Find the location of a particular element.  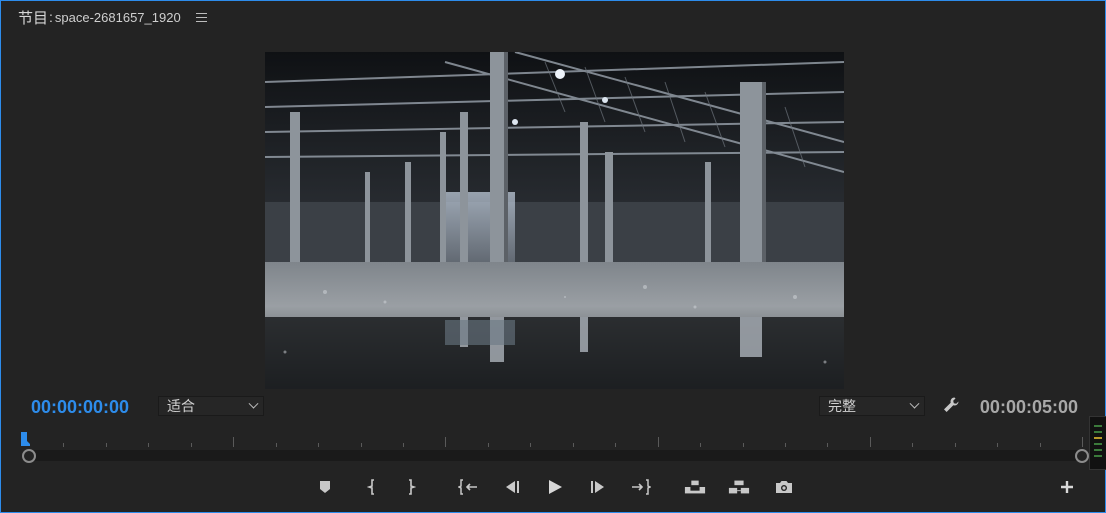

playback-resolution-value: 完整 is located at coordinates (842, 406).